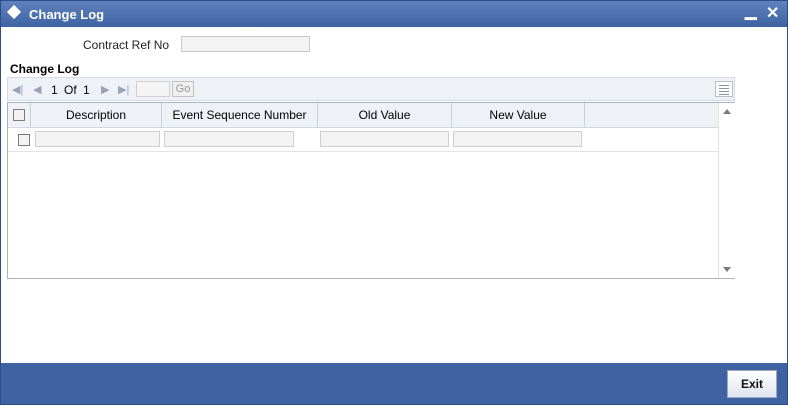  Describe the element at coordinates (183, 89) in the screenshot. I see `go-button: Go` at that location.